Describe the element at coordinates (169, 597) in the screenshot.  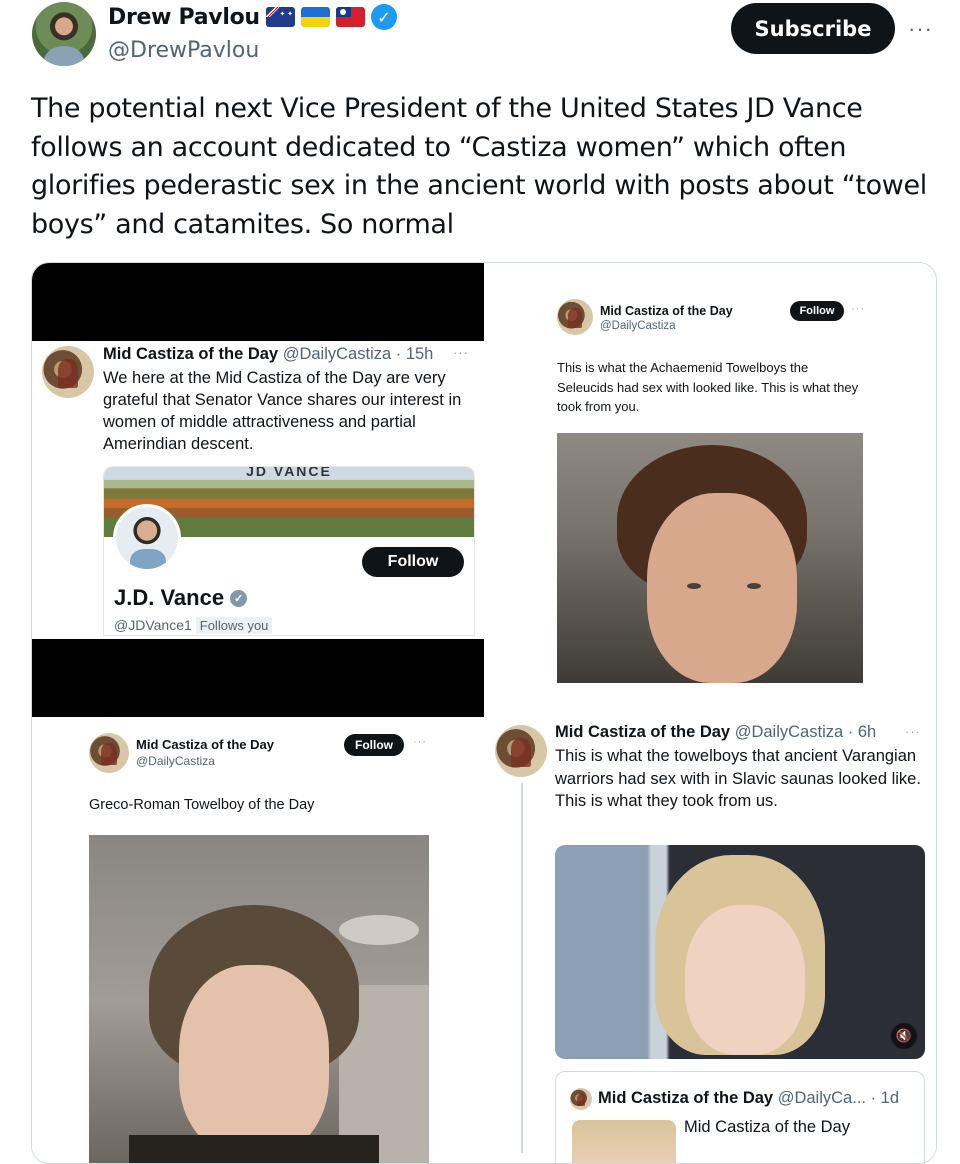
I see `jd-name: J.D. Vance` at that location.